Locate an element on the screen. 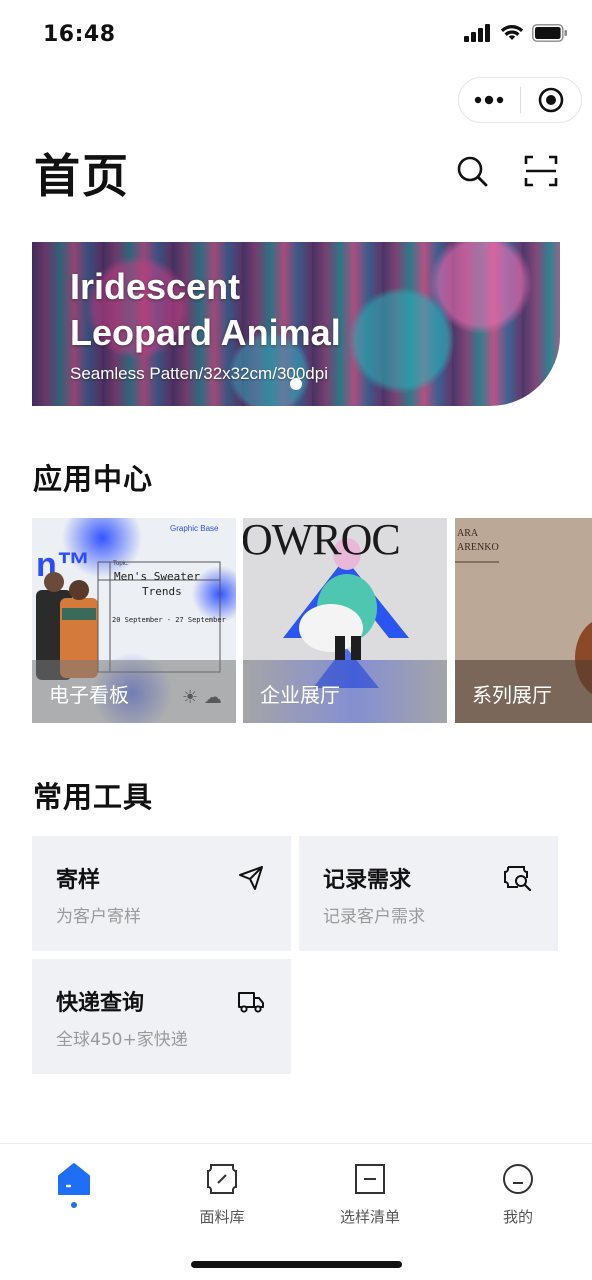  tool-express-query: 快递查询 全球450+家快递 is located at coordinates (161, 1016).